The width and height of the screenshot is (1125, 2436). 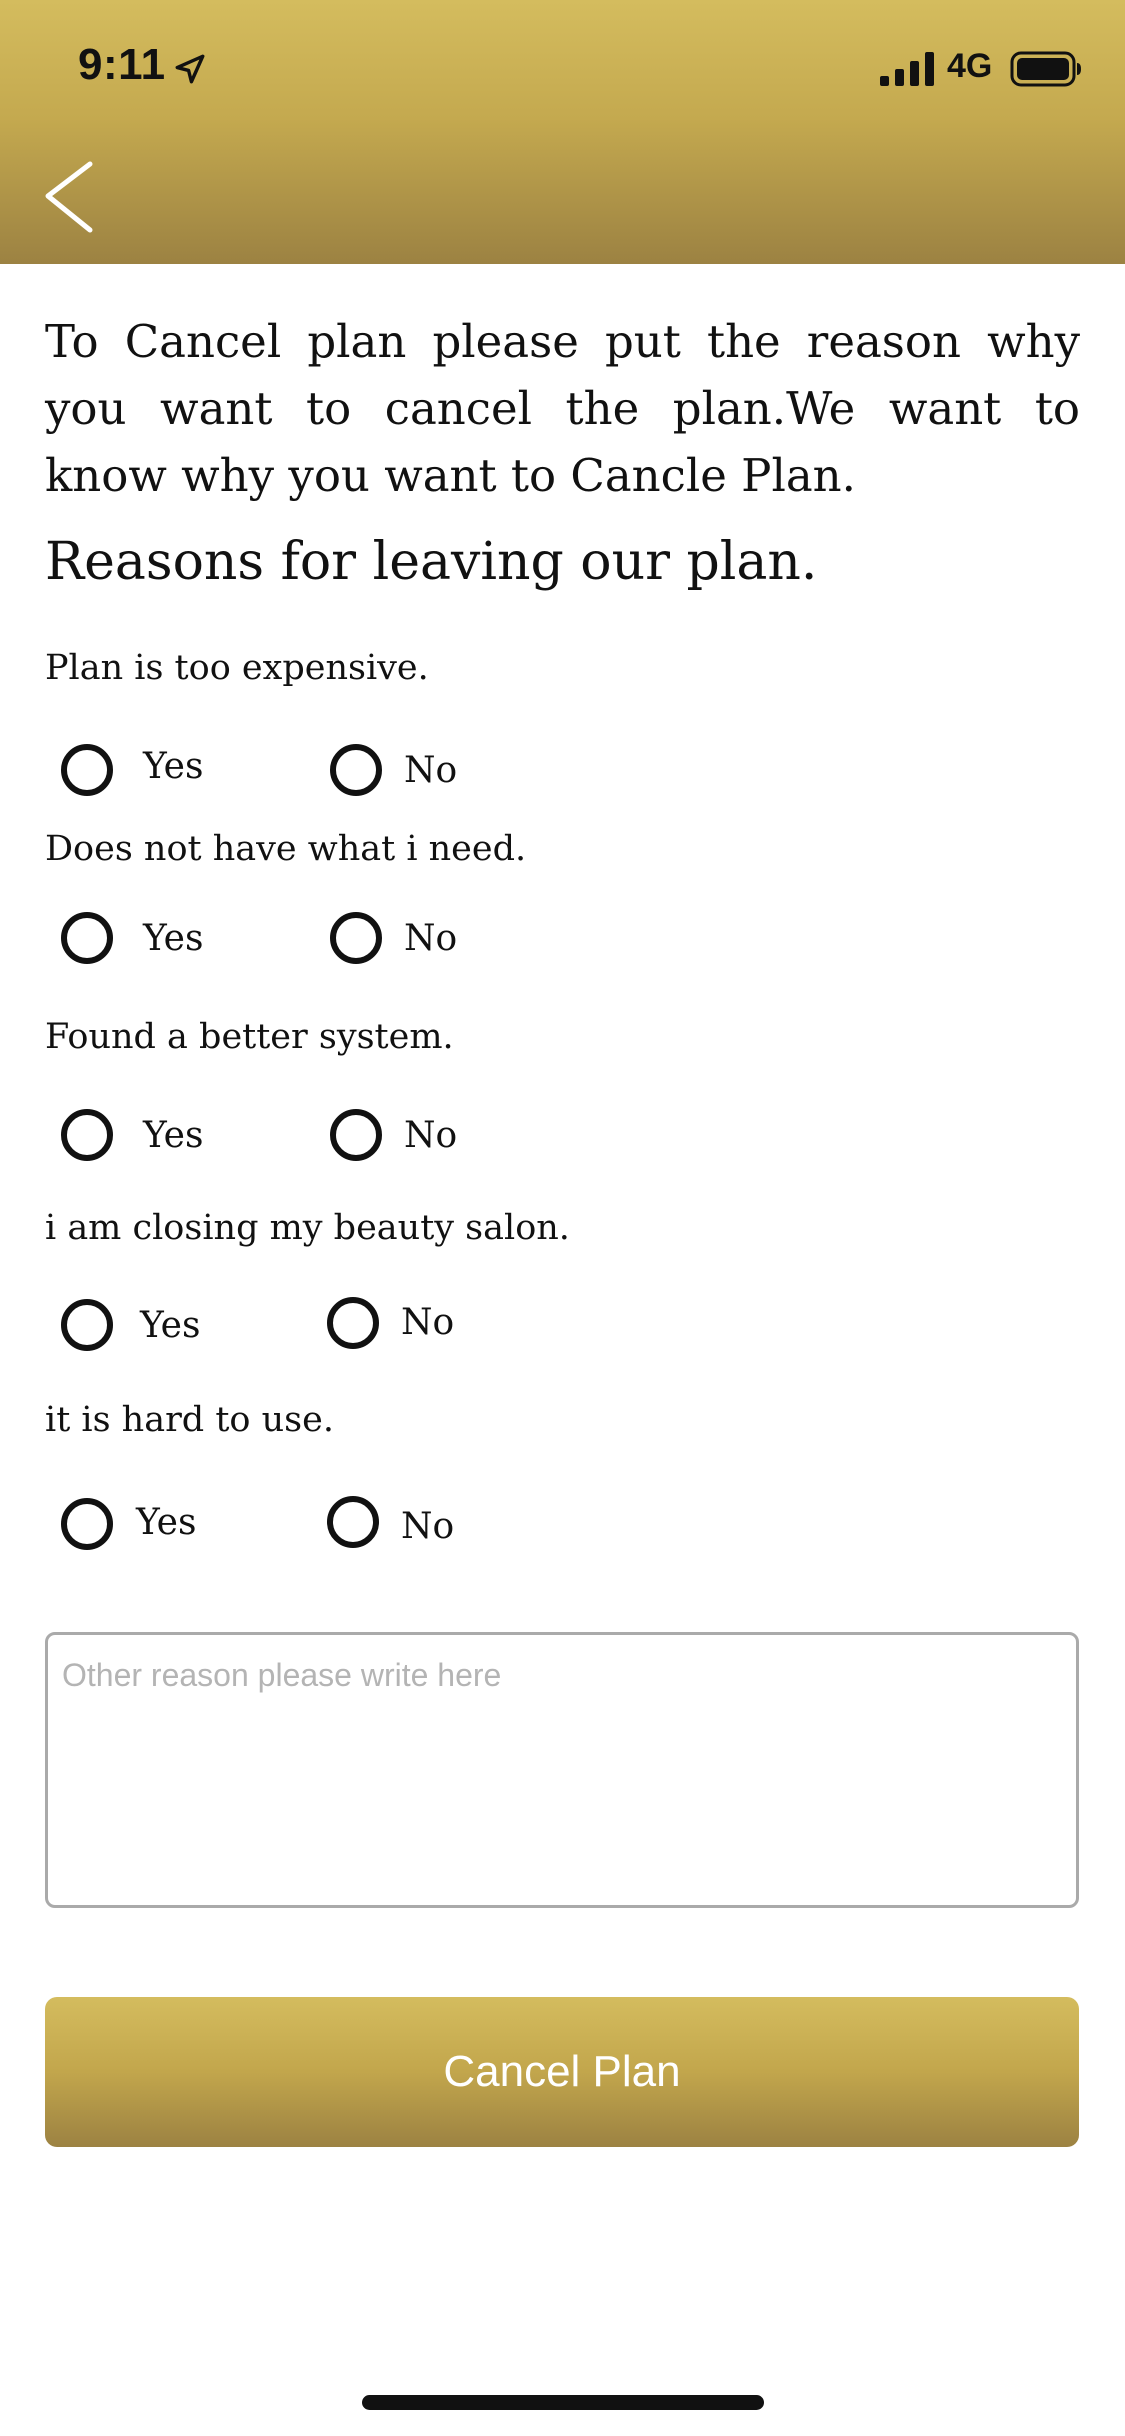 What do you see at coordinates (431, 562) in the screenshot?
I see `section-title: Reasons for leaving our plan.` at bounding box center [431, 562].